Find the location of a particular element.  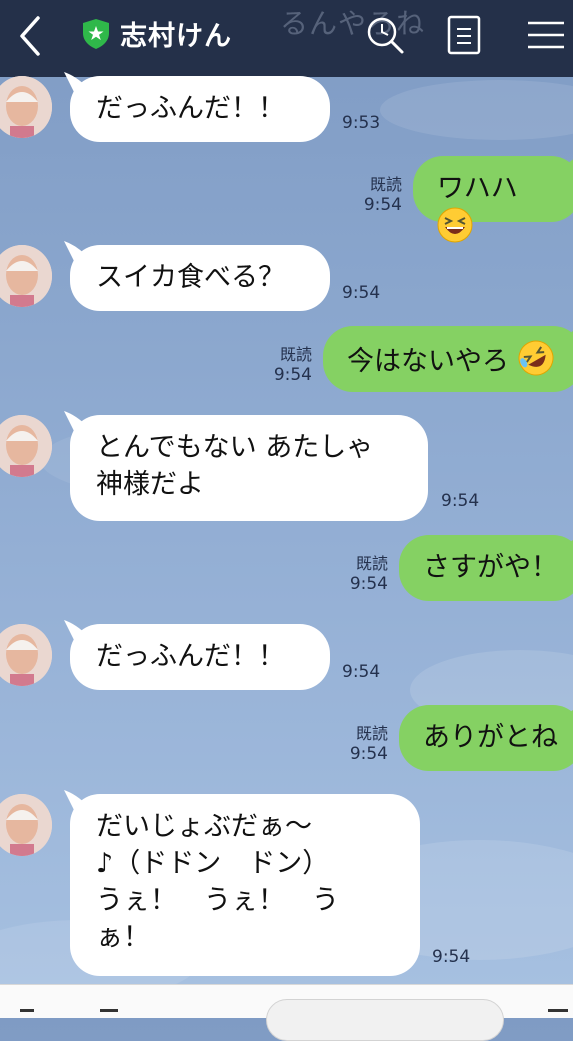

menu-icon is located at coordinates (547, 35).